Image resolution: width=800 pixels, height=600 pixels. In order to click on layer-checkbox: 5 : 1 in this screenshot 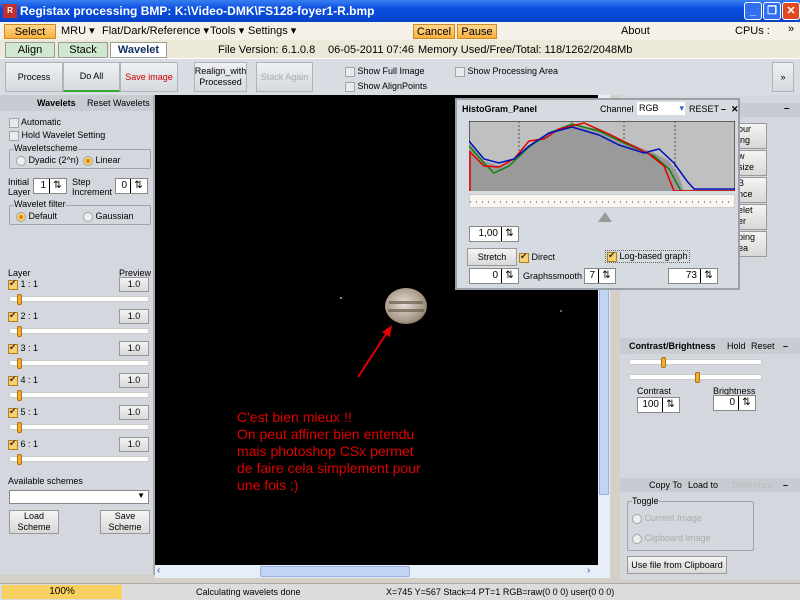, I will do `click(23, 412)`.